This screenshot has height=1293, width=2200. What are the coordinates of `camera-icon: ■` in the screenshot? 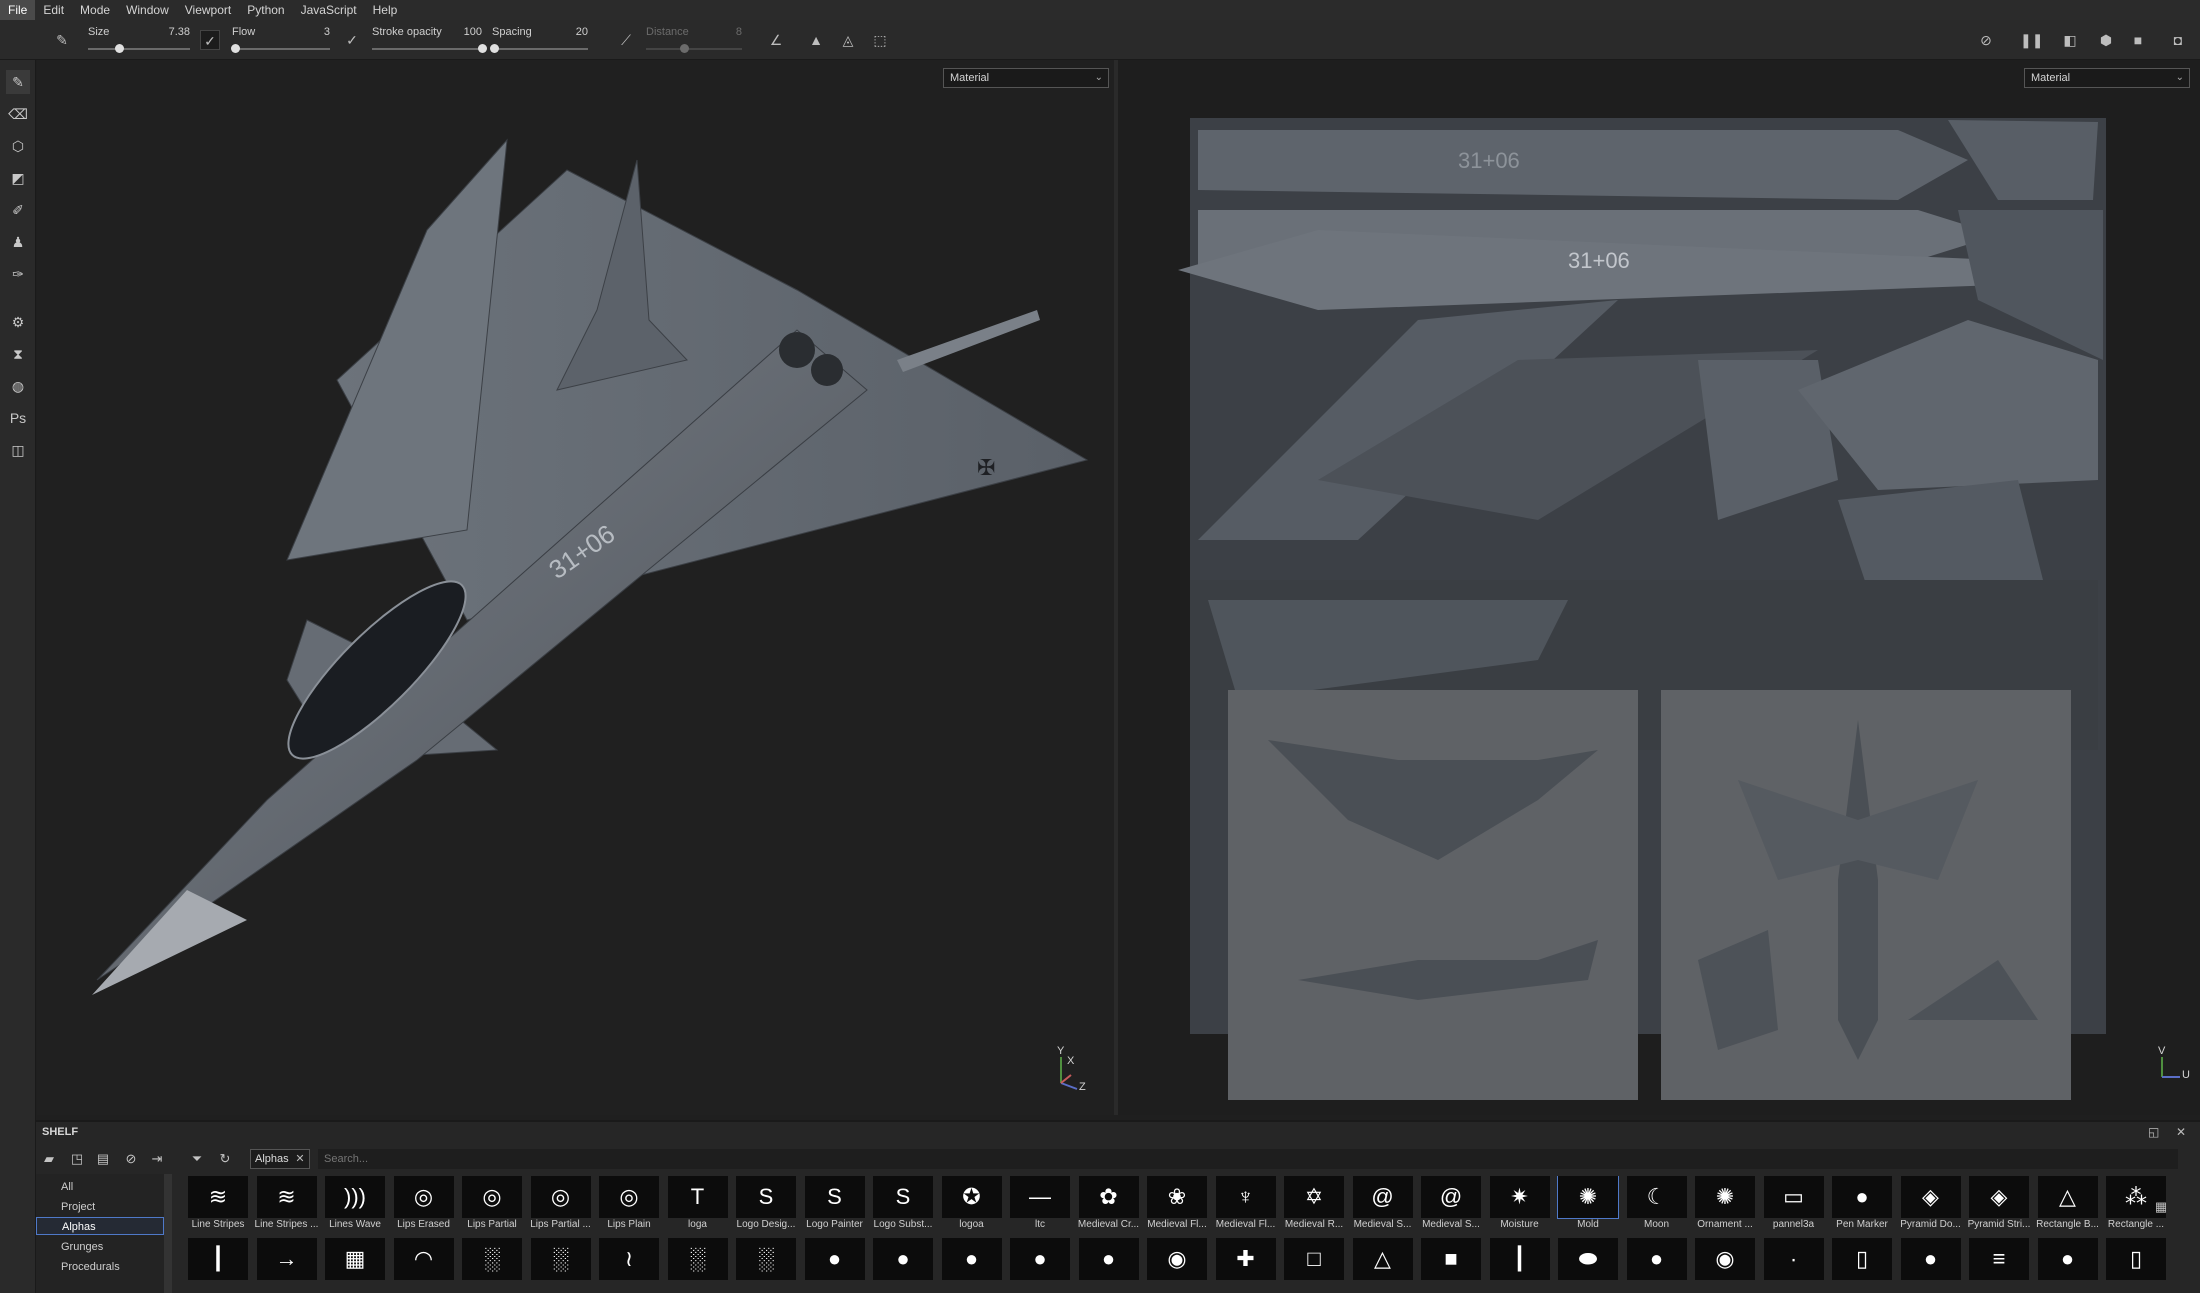 It's located at (2138, 40).